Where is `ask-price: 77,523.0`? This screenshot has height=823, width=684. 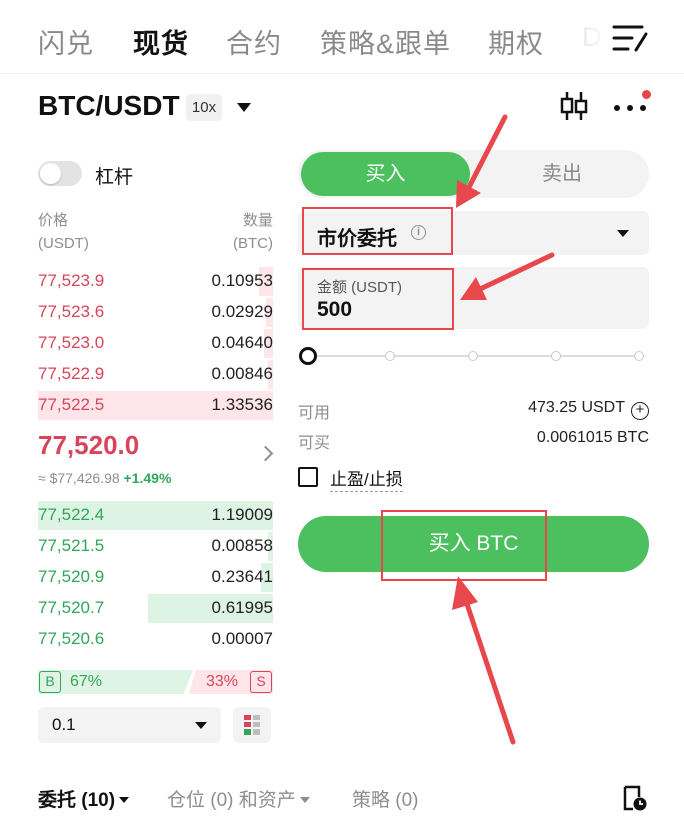
ask-price: 77,523.0 is located at coordinates (71, 342).